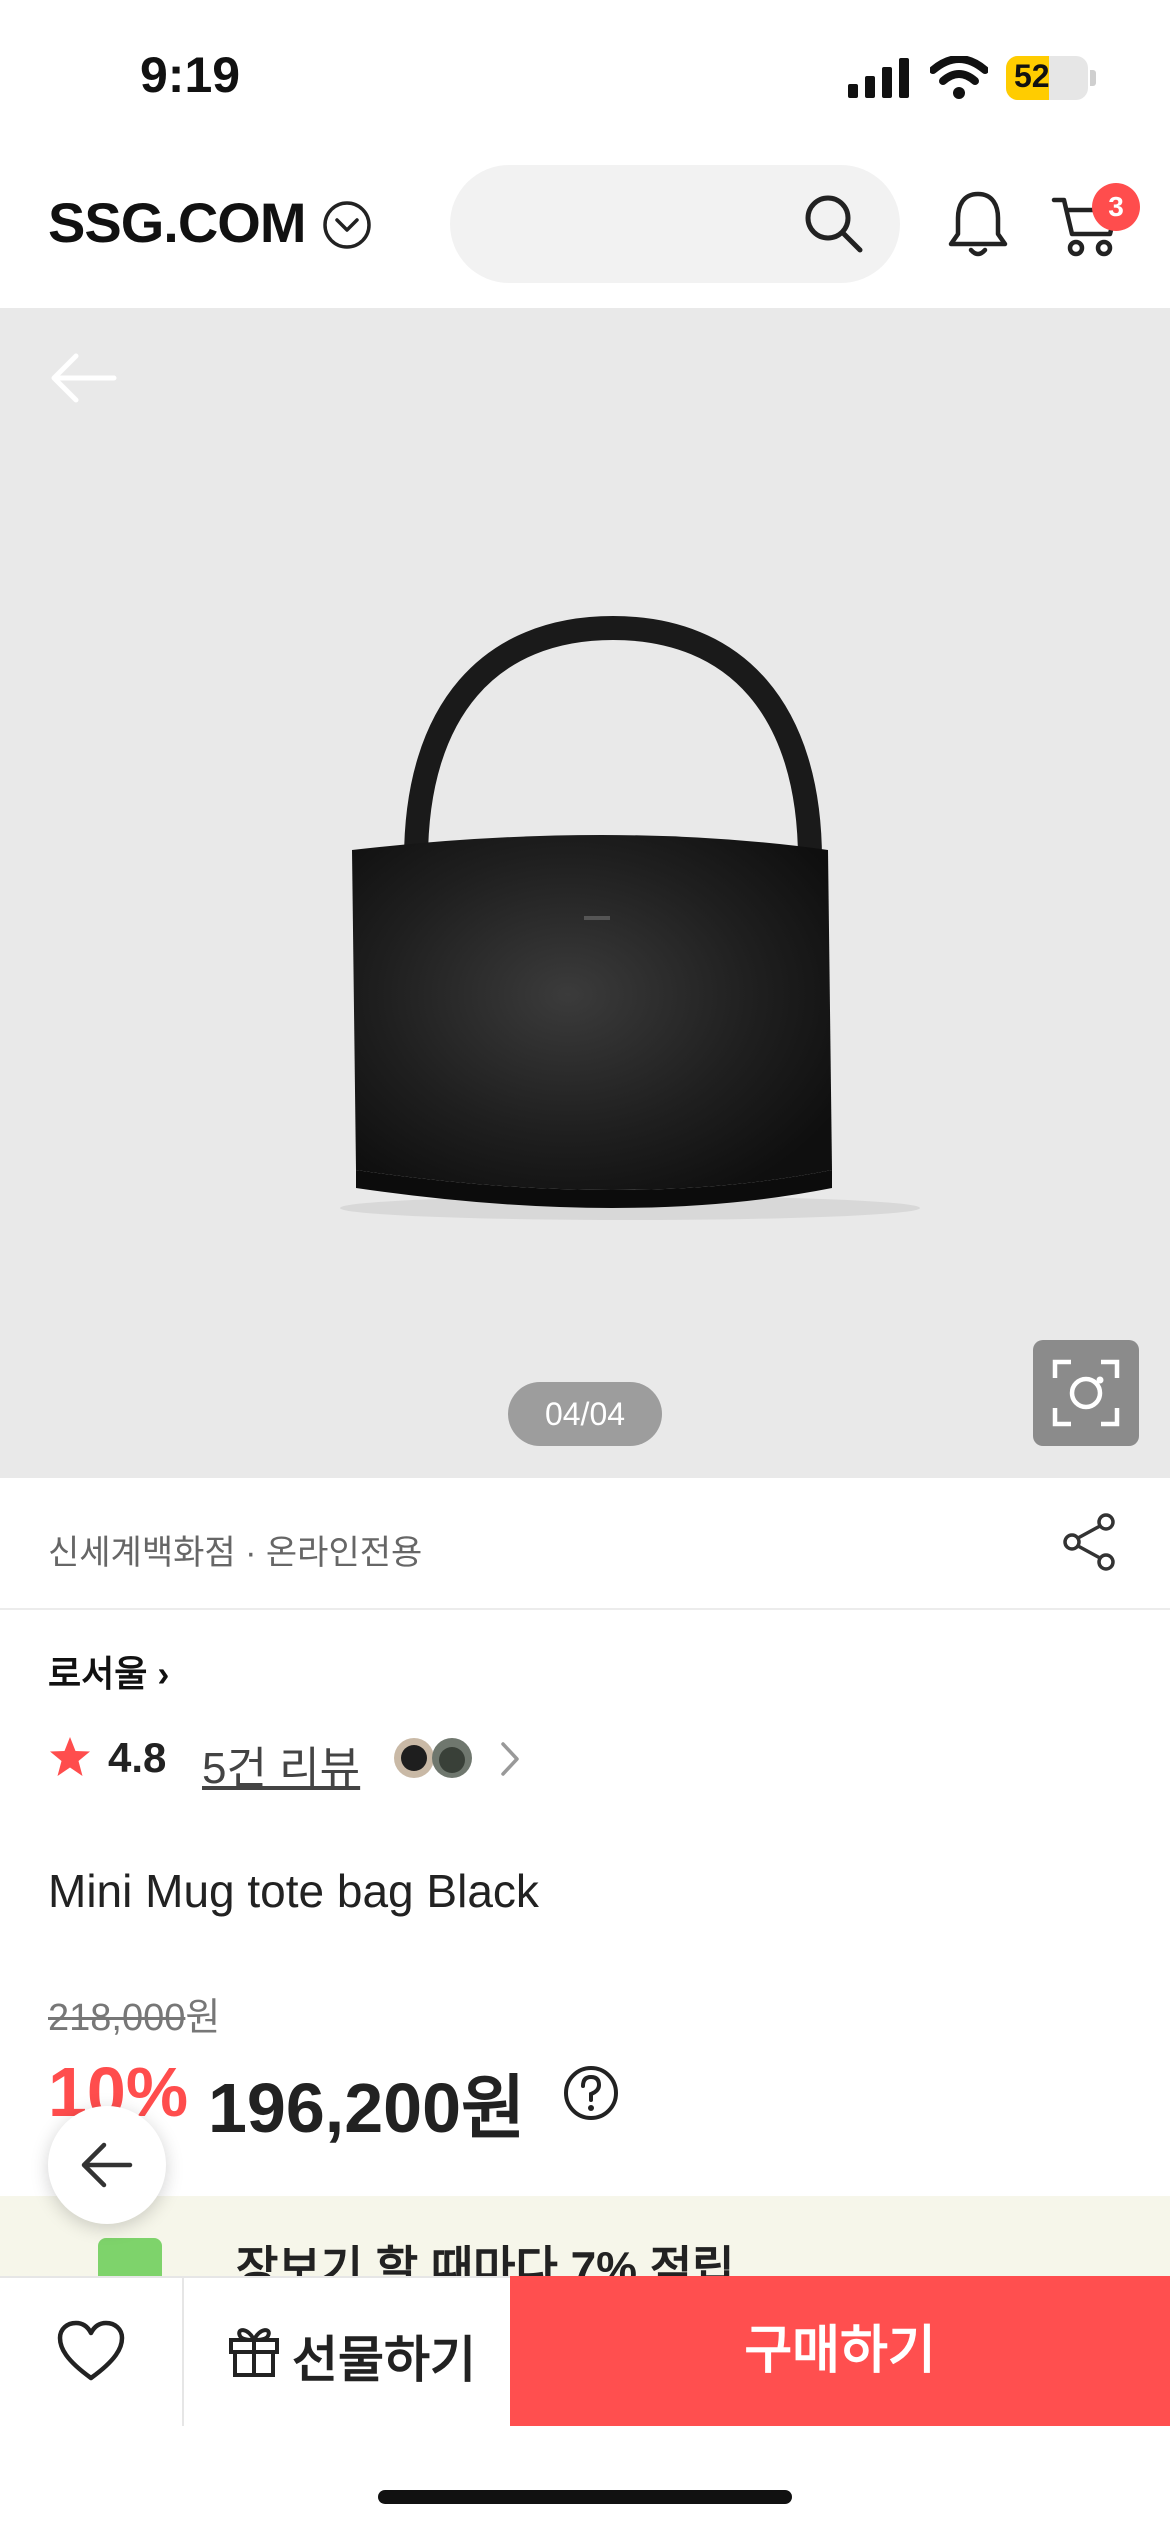  I want to click on chevron-right-icon, so click(510, 1759).